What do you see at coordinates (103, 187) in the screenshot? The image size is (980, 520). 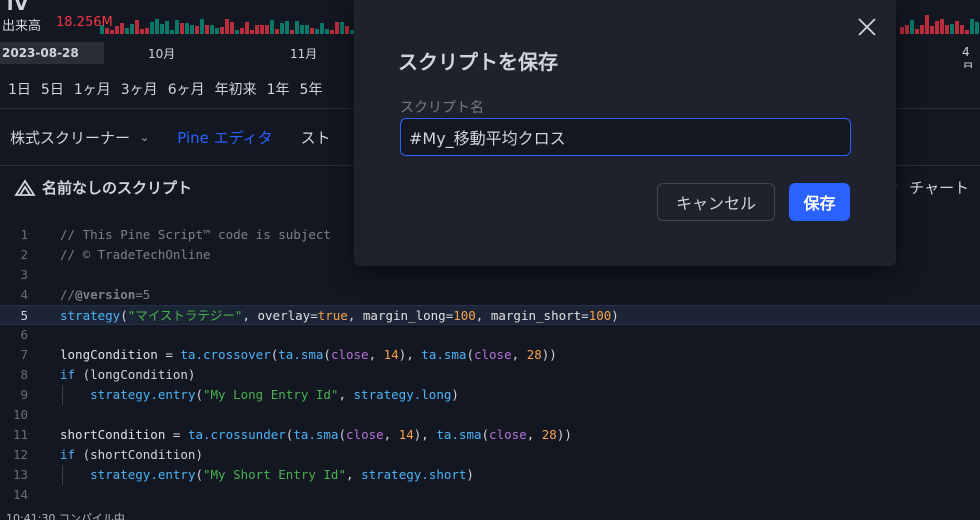 I see `script-title-button: 名前なしのスクリプト` at bounding box center [103, 187].